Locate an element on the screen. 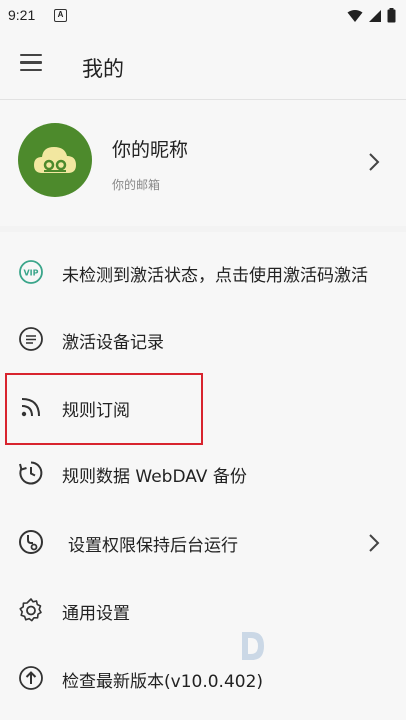 The image size is (406, 720). highlight-box is located at coordinates (104, 409).